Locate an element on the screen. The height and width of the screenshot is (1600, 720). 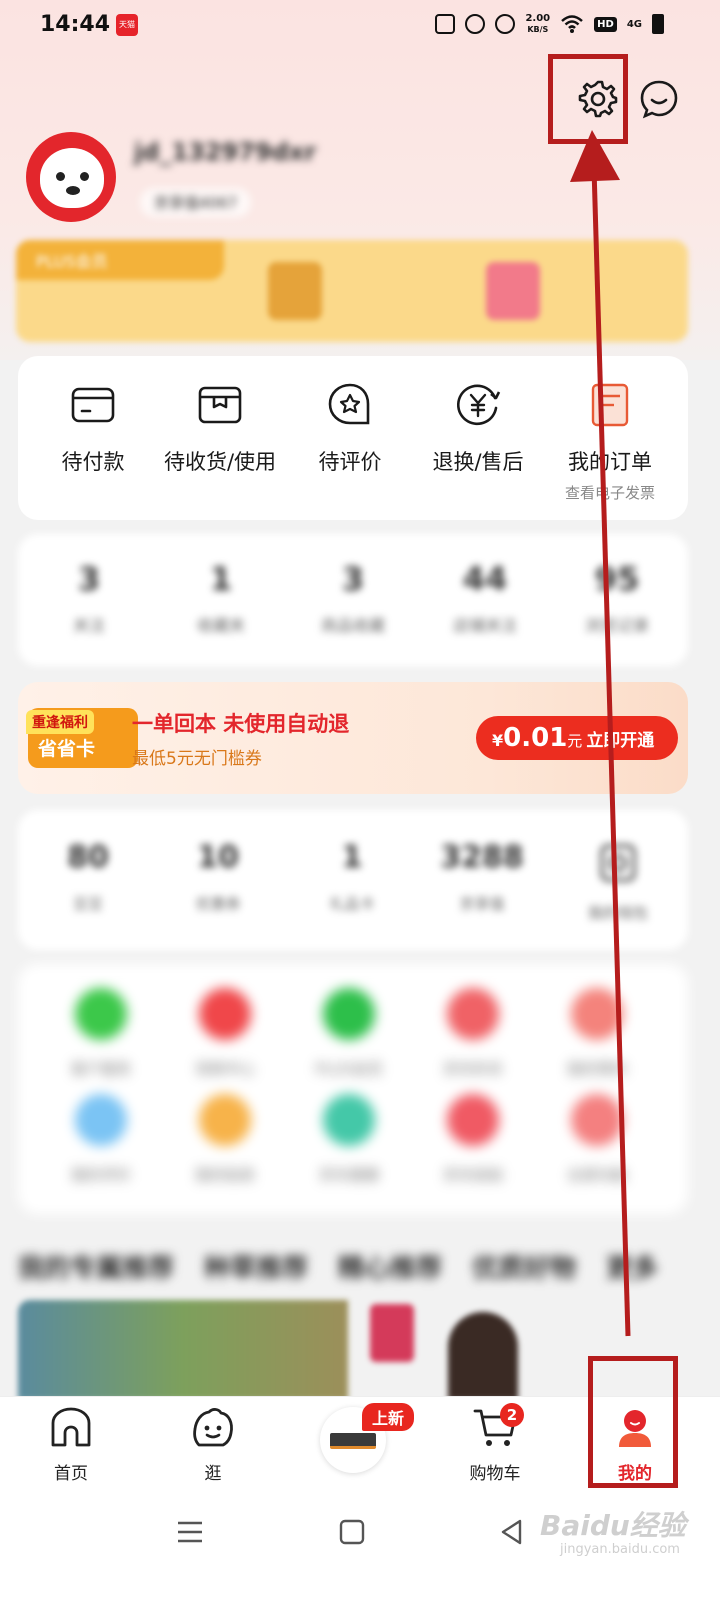
status-icons: 2.00 KB/S HD 4G is located at coordinates (549, 24).